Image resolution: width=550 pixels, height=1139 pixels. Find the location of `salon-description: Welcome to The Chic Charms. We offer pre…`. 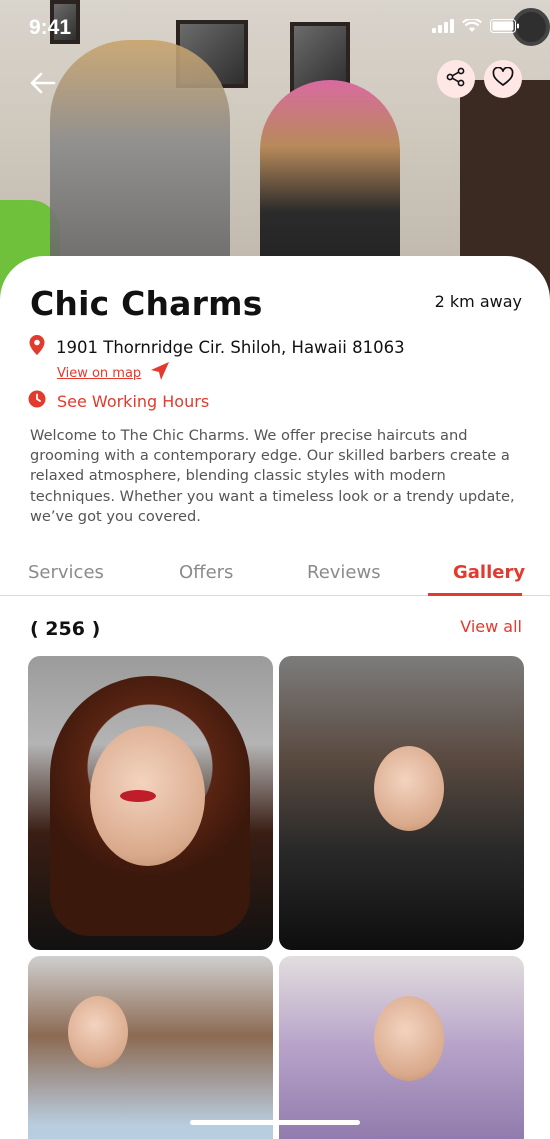

salon-description: Welcome to The Chic Charms. We offer pre… is located at coordinates (272, 476).